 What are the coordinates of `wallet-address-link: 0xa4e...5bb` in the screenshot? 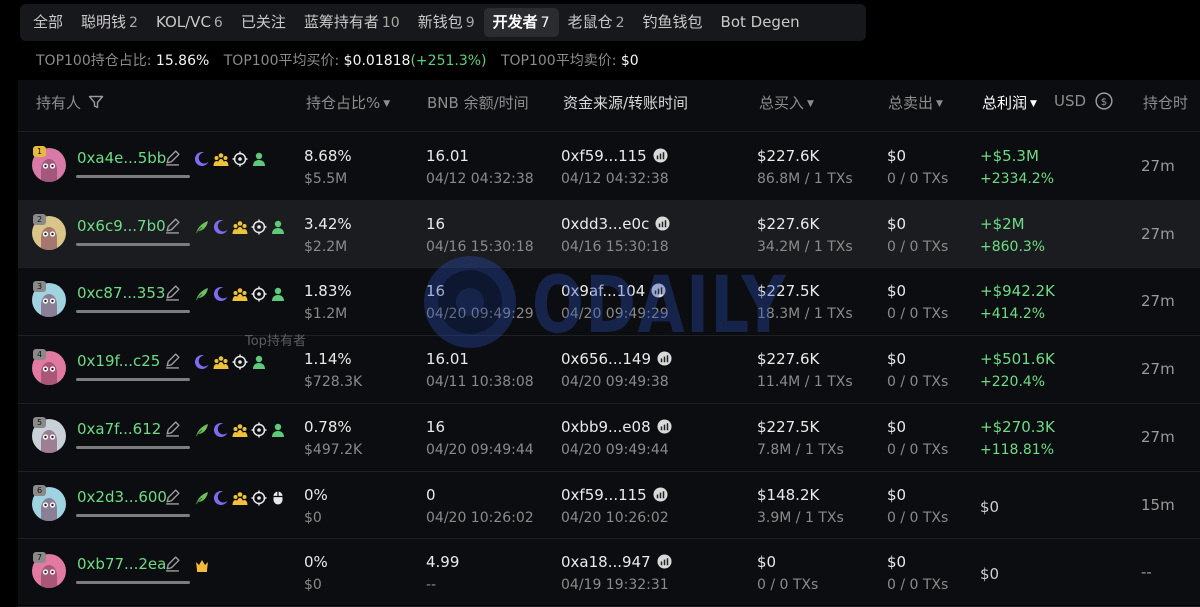 It's located at (121, 158).